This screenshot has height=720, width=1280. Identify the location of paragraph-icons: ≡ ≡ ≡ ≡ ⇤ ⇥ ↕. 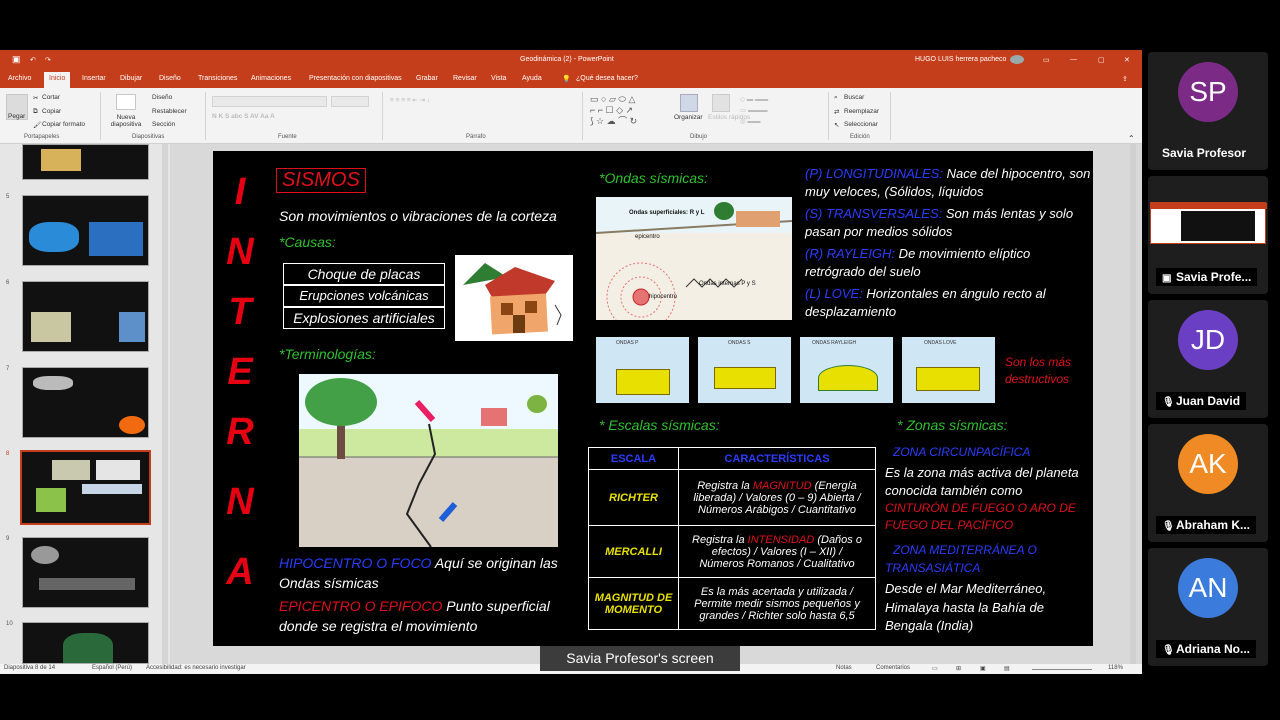
(480, 111).